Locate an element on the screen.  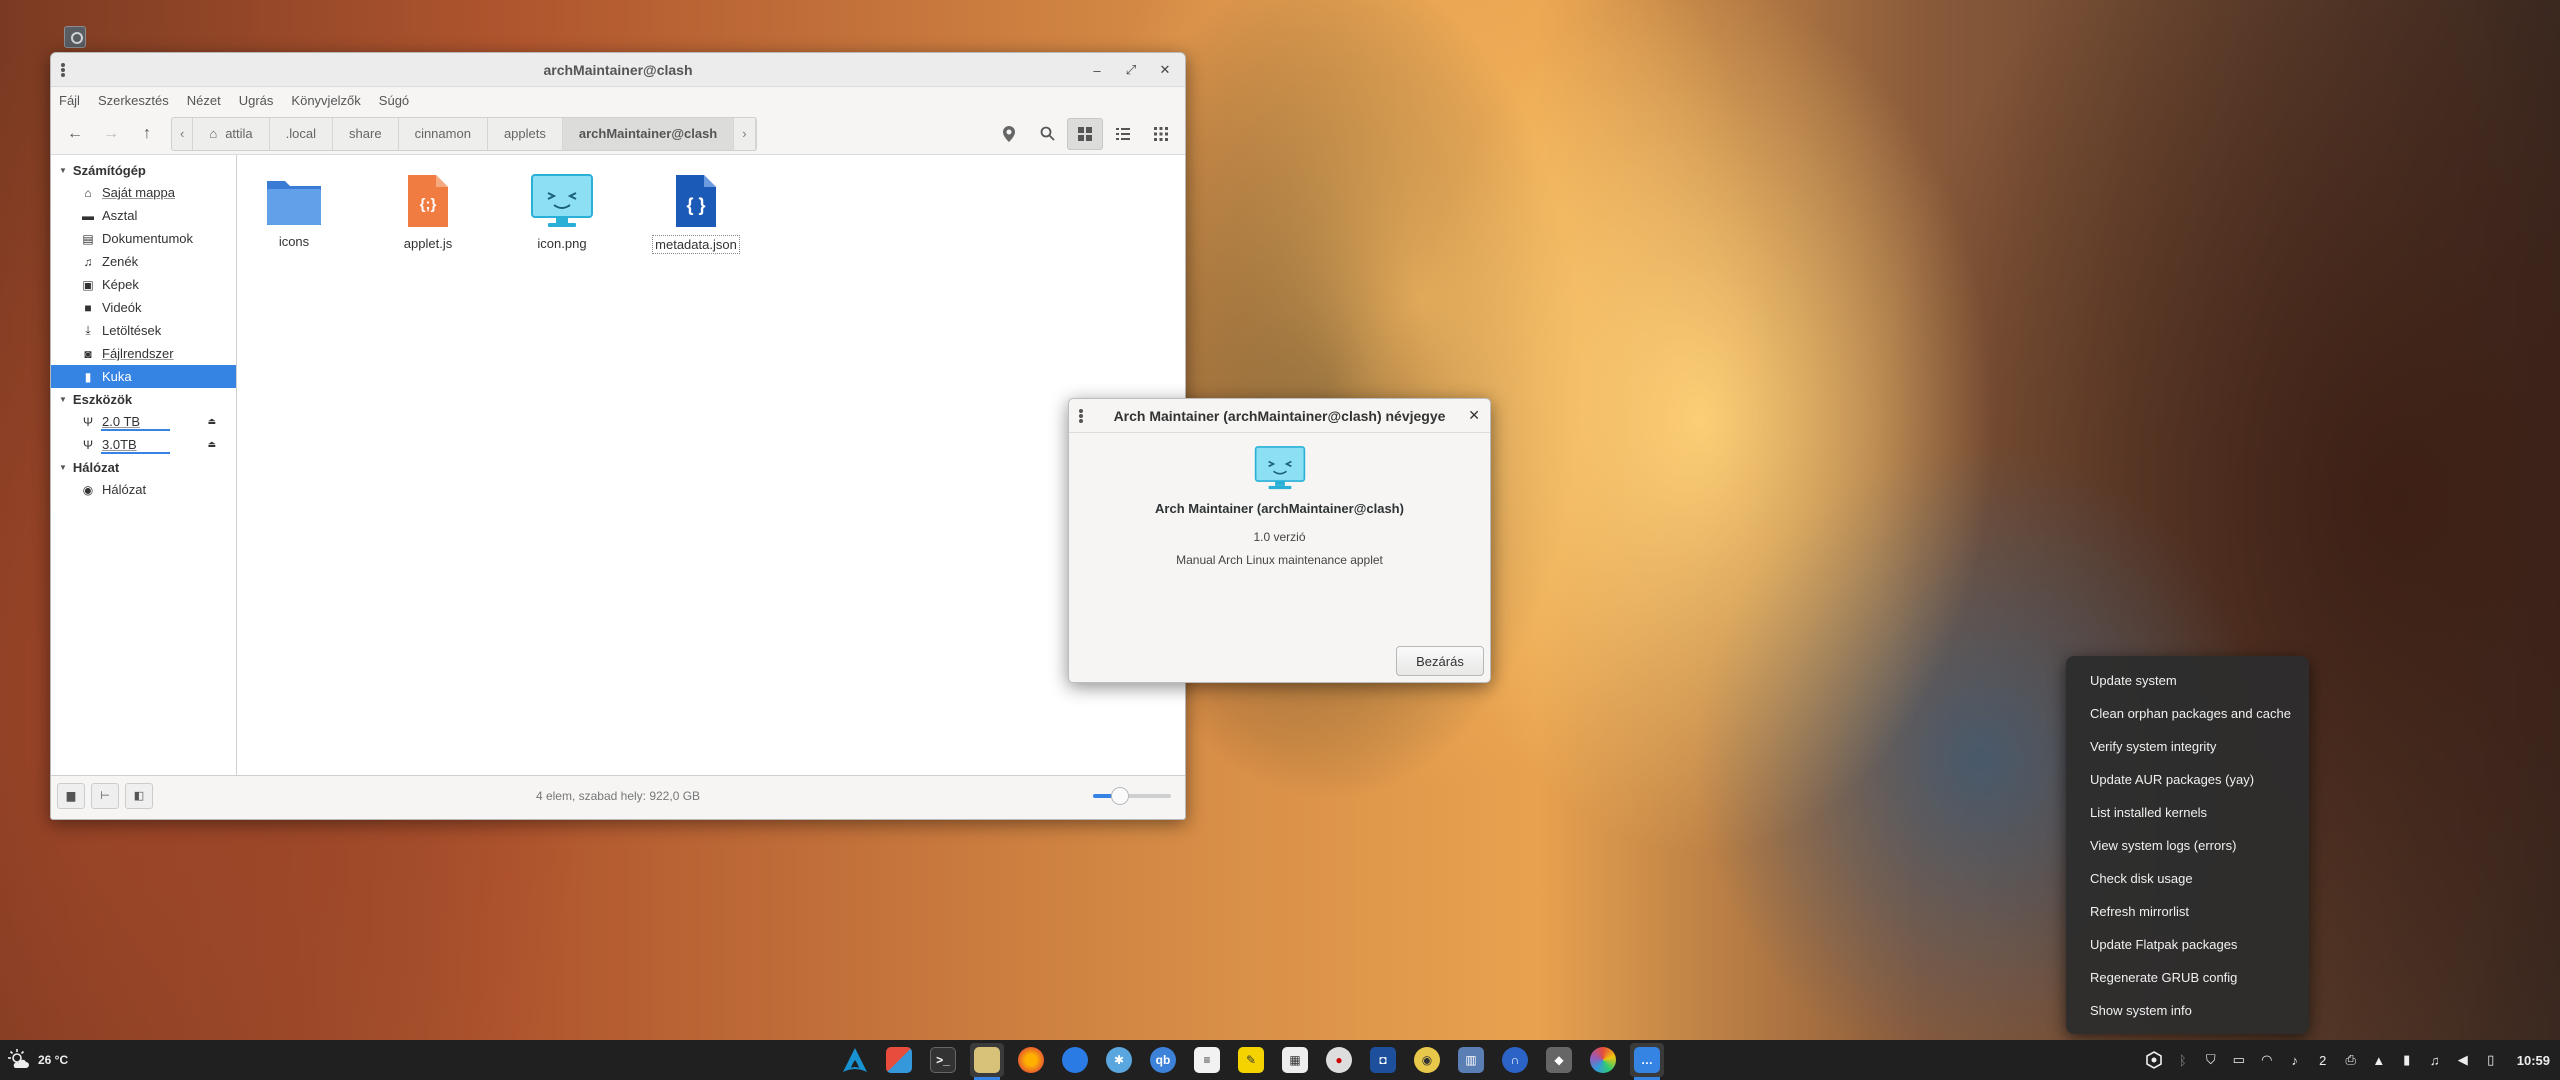
minimize-icon: – is located at coordinates (1097, 70).